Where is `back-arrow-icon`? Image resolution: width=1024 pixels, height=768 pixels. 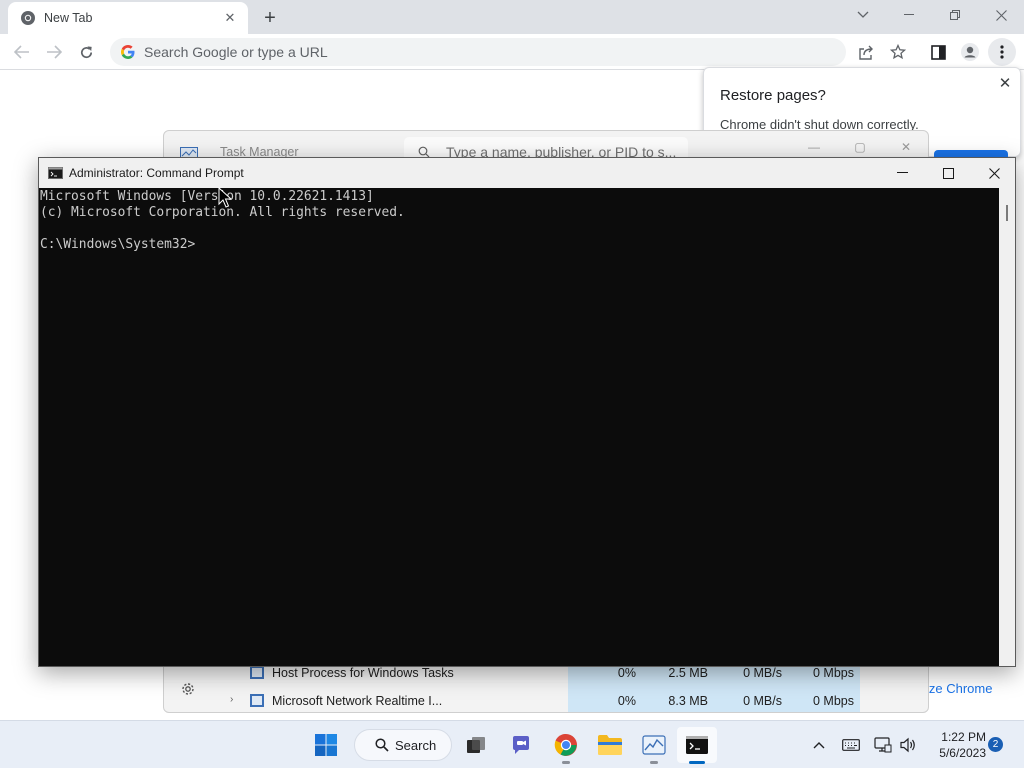 back-arrow-icon is located at coordinates (22, 52).